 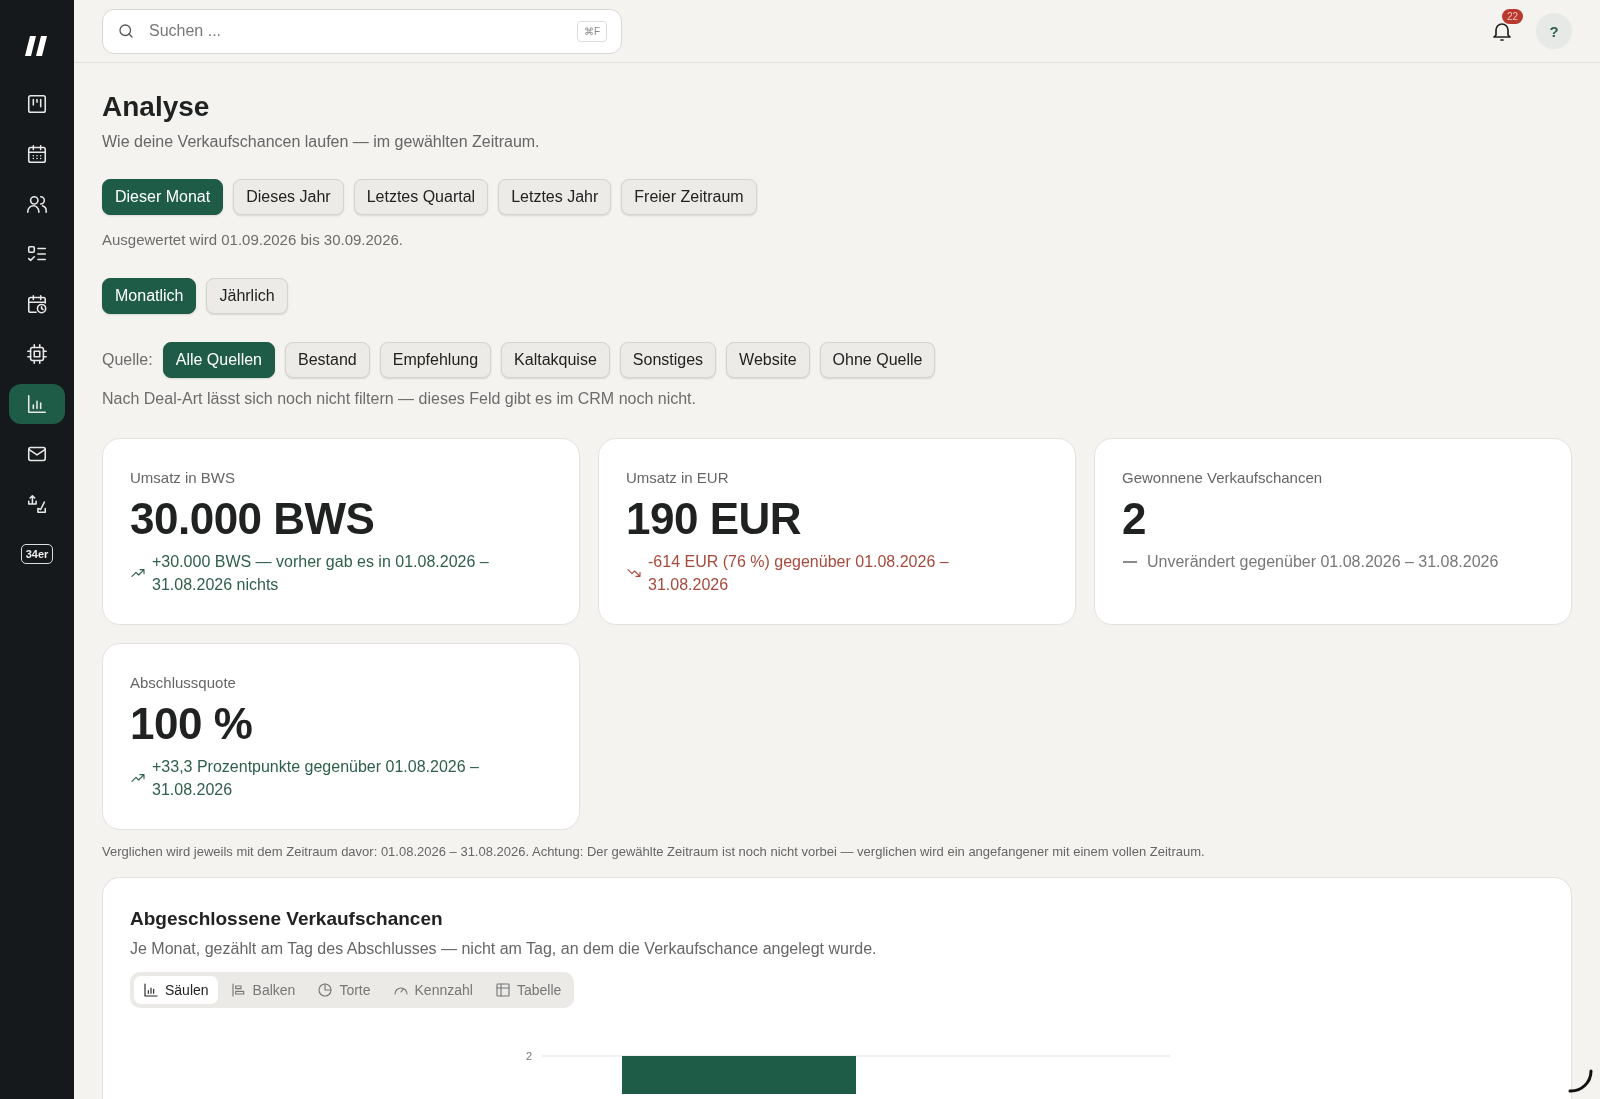 What do you see at coordinates (555, 360) in the screenshot?
I see `filter-chip: Kaltakquise` at bounding box center [555, 360].